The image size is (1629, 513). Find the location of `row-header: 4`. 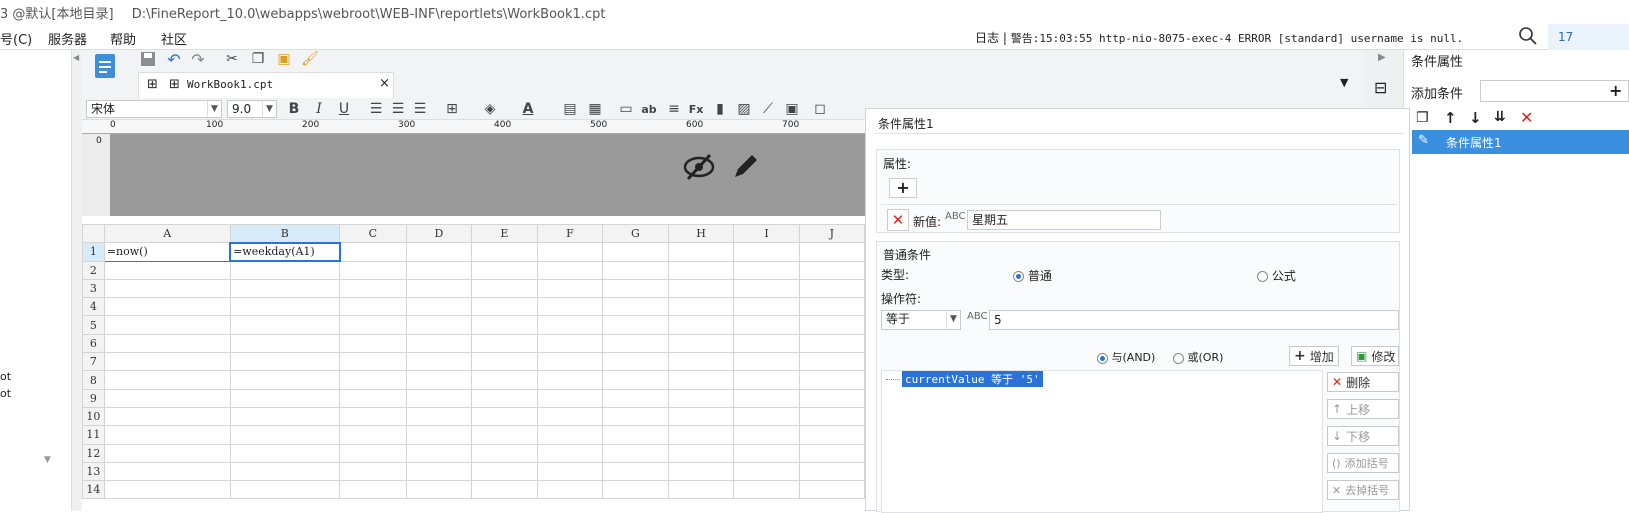

row-header: 4 is located at coordinates (93, 307).